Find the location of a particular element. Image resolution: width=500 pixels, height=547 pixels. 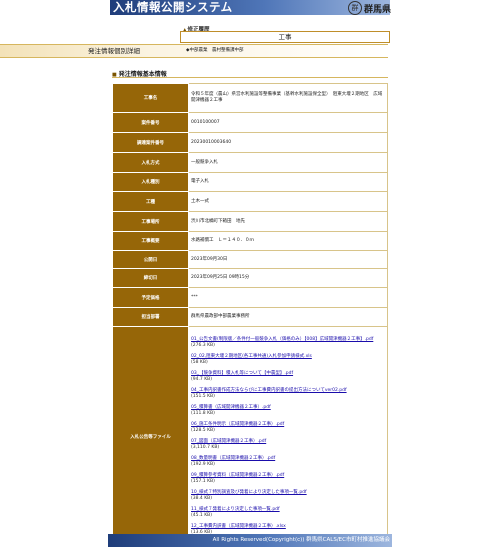

file-item: 05_積算書（広域開津機器２工事）.pdf (111.8 KB) is located at coordinates (288, 411).